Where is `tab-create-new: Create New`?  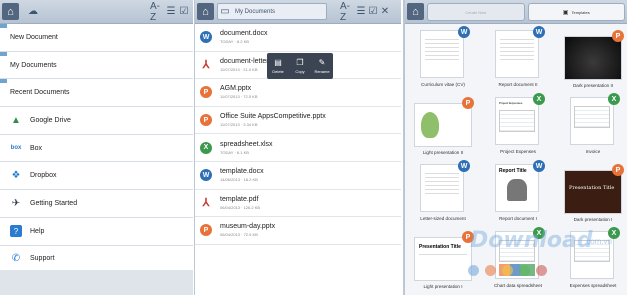
tab-create-new: Create New is located at coordinates (476, 12).